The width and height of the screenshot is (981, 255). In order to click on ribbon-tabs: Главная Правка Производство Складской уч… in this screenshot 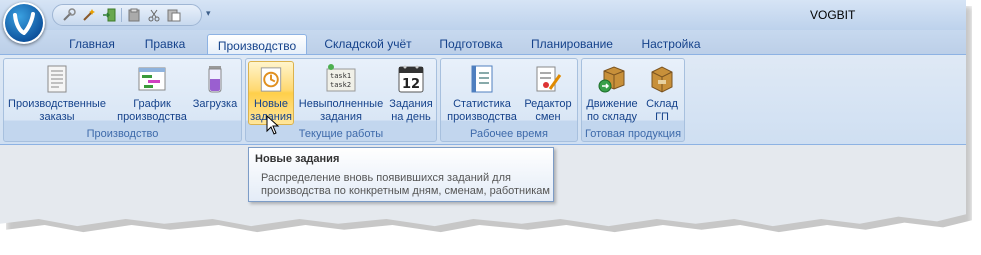, I will do `click(483, 43)`.